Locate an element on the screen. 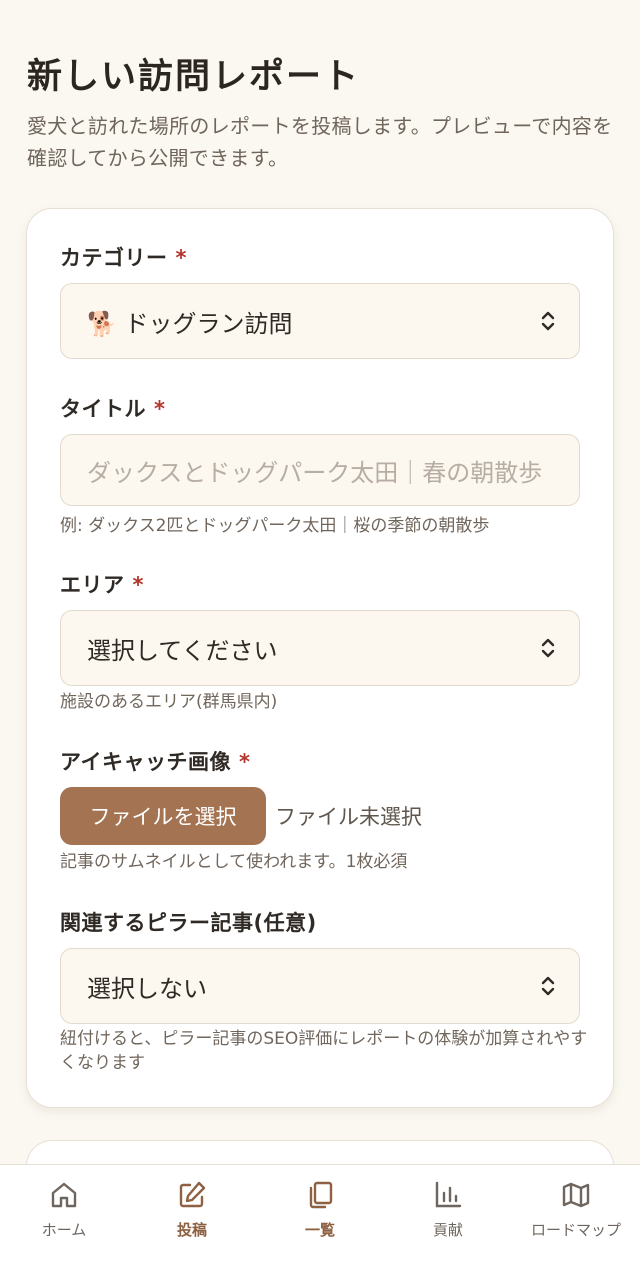 The image size is (640, 1281). page-title: 新しい訪問レポート is located at coordinates (194, 77).